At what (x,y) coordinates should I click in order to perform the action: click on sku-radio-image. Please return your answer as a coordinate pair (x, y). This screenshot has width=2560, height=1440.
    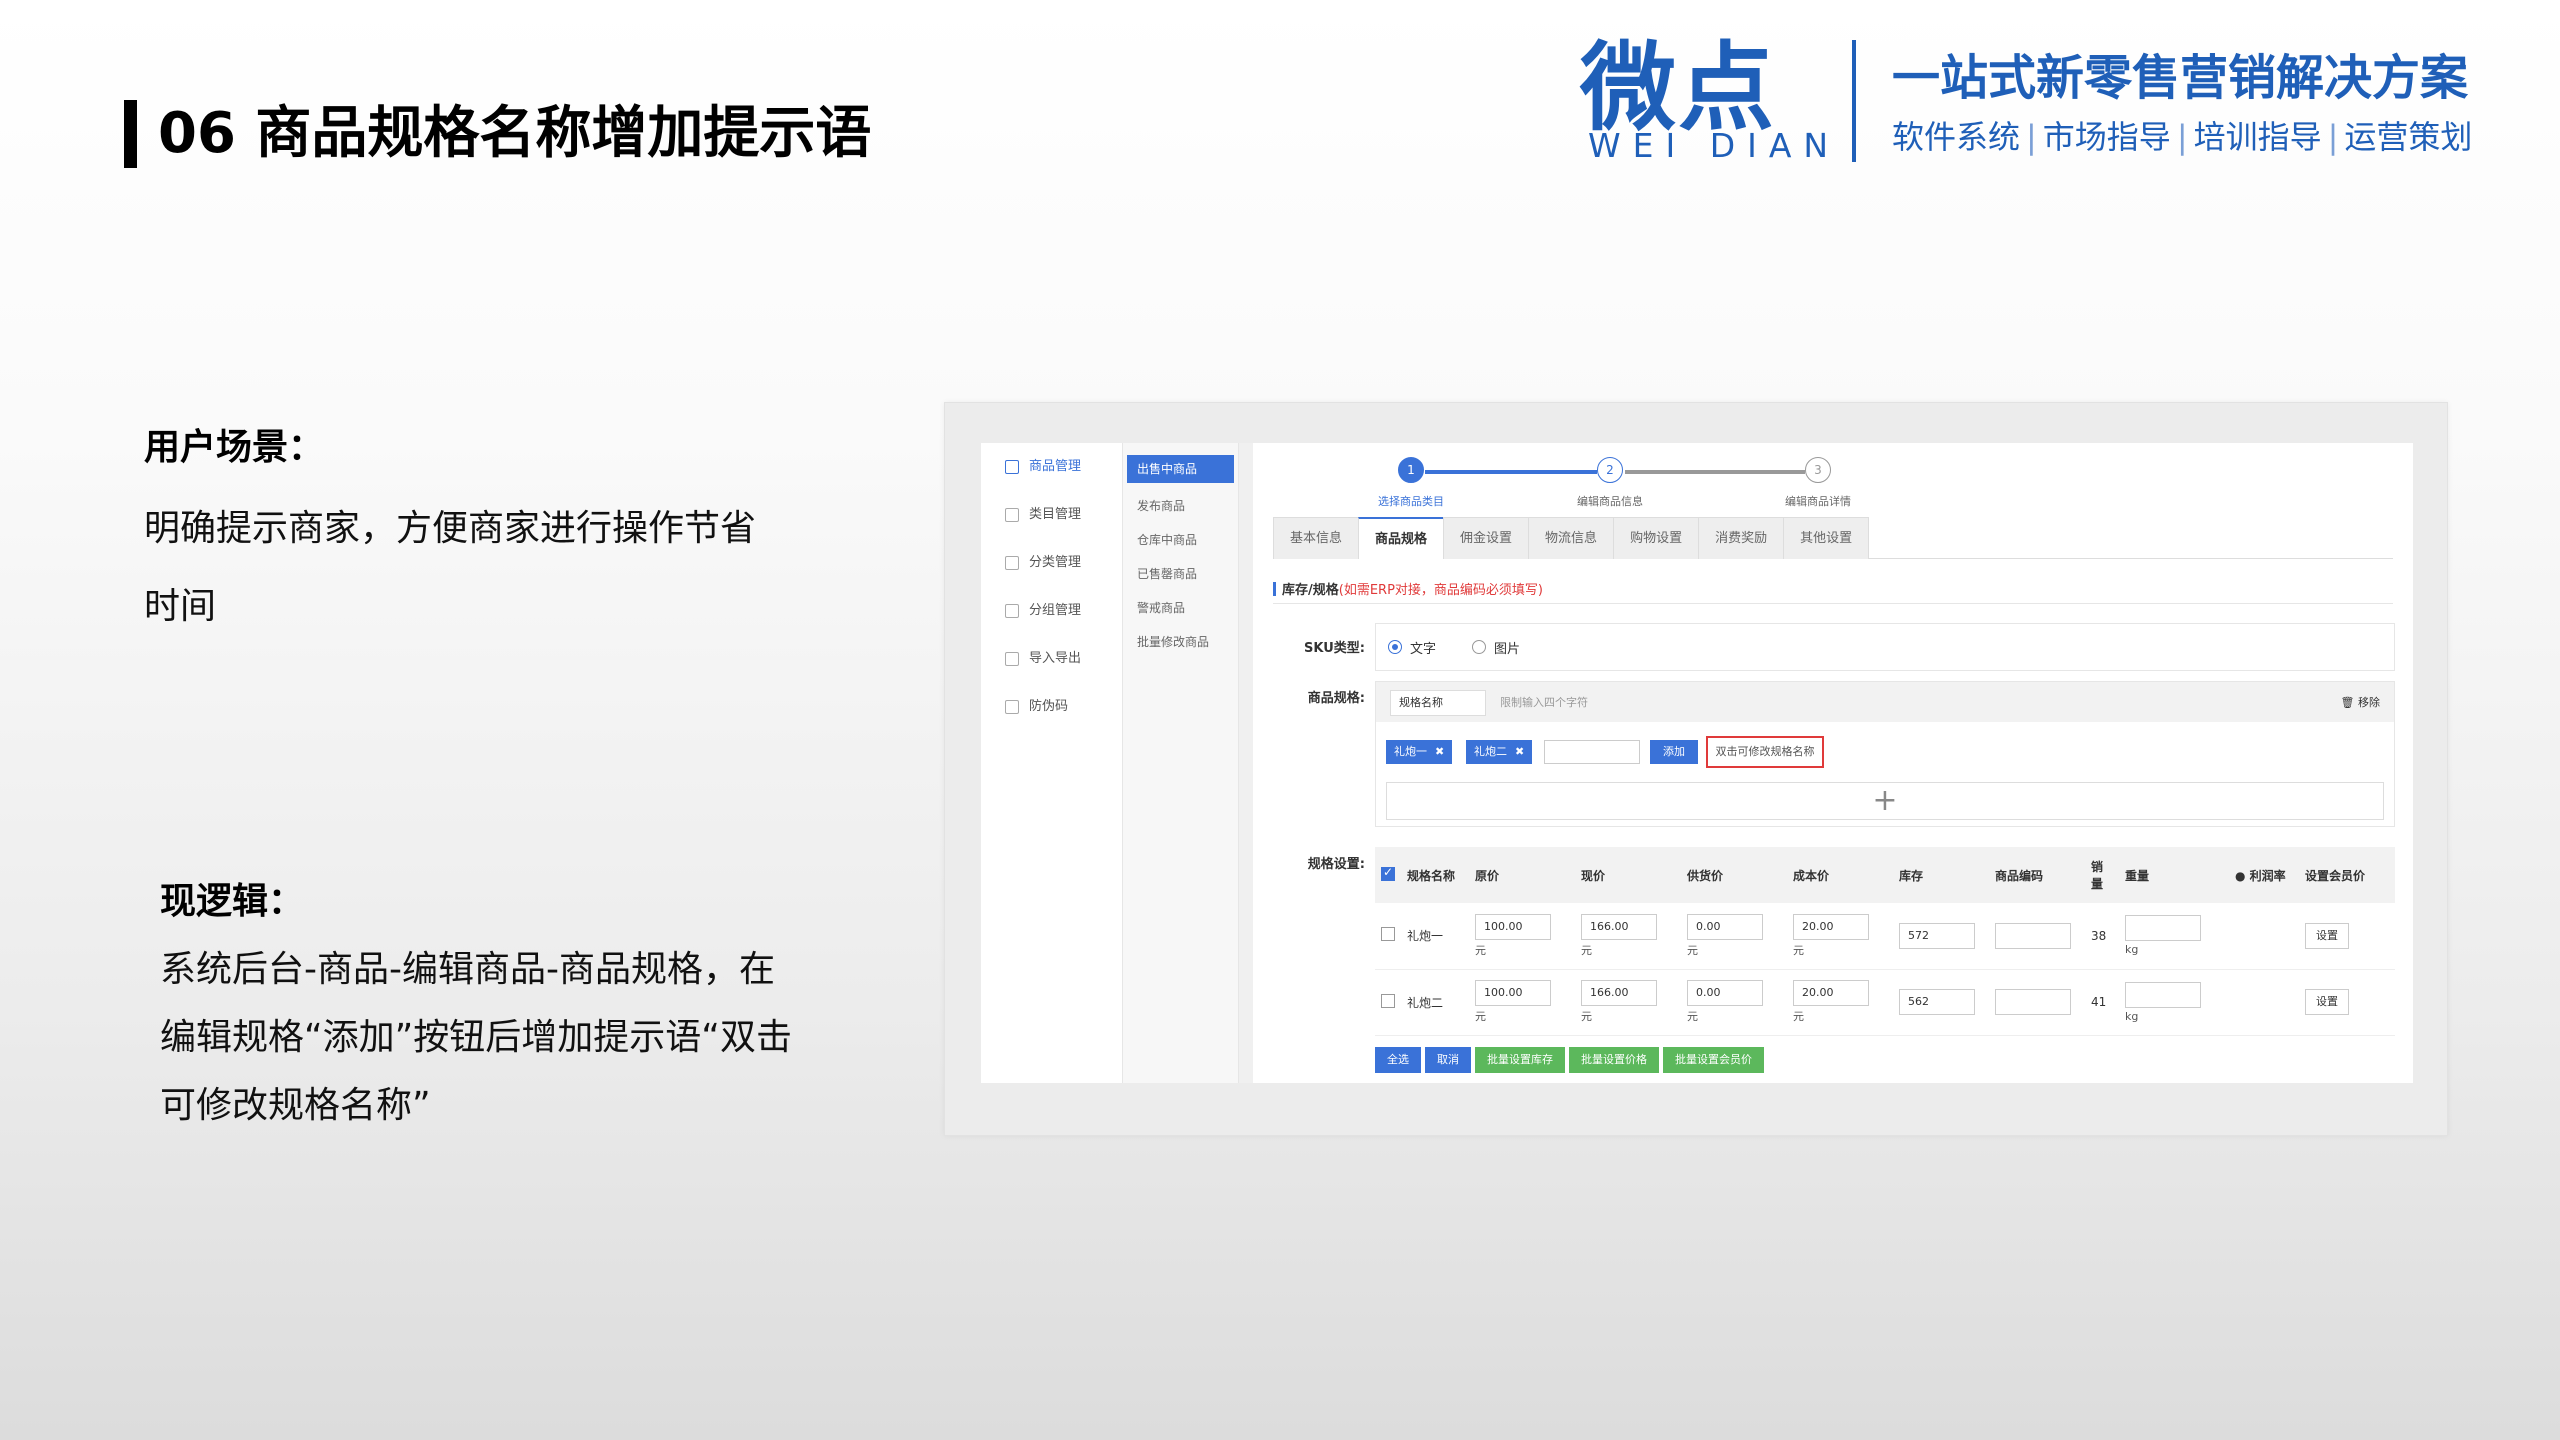
    Looking at the image, I should click on (1479, 647).